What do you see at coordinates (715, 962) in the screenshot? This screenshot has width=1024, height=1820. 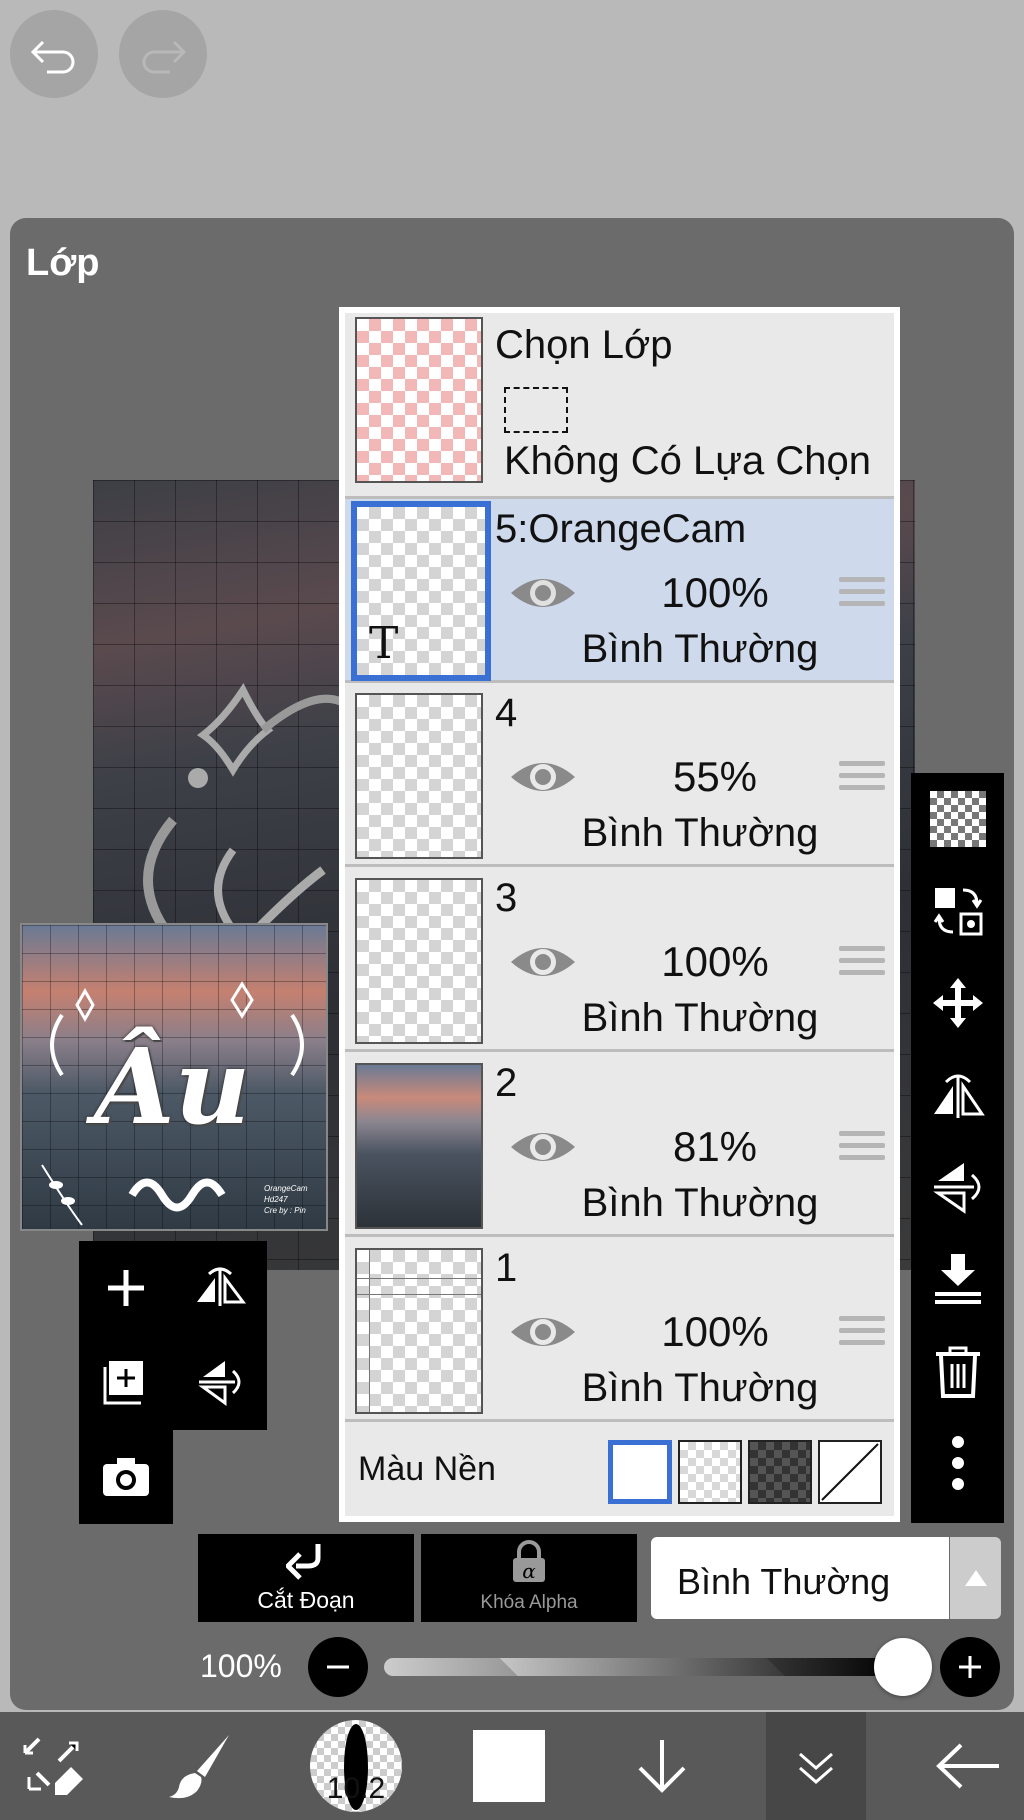 I see `layer-3-opacity: 100%` at bounding box center [715, 962].